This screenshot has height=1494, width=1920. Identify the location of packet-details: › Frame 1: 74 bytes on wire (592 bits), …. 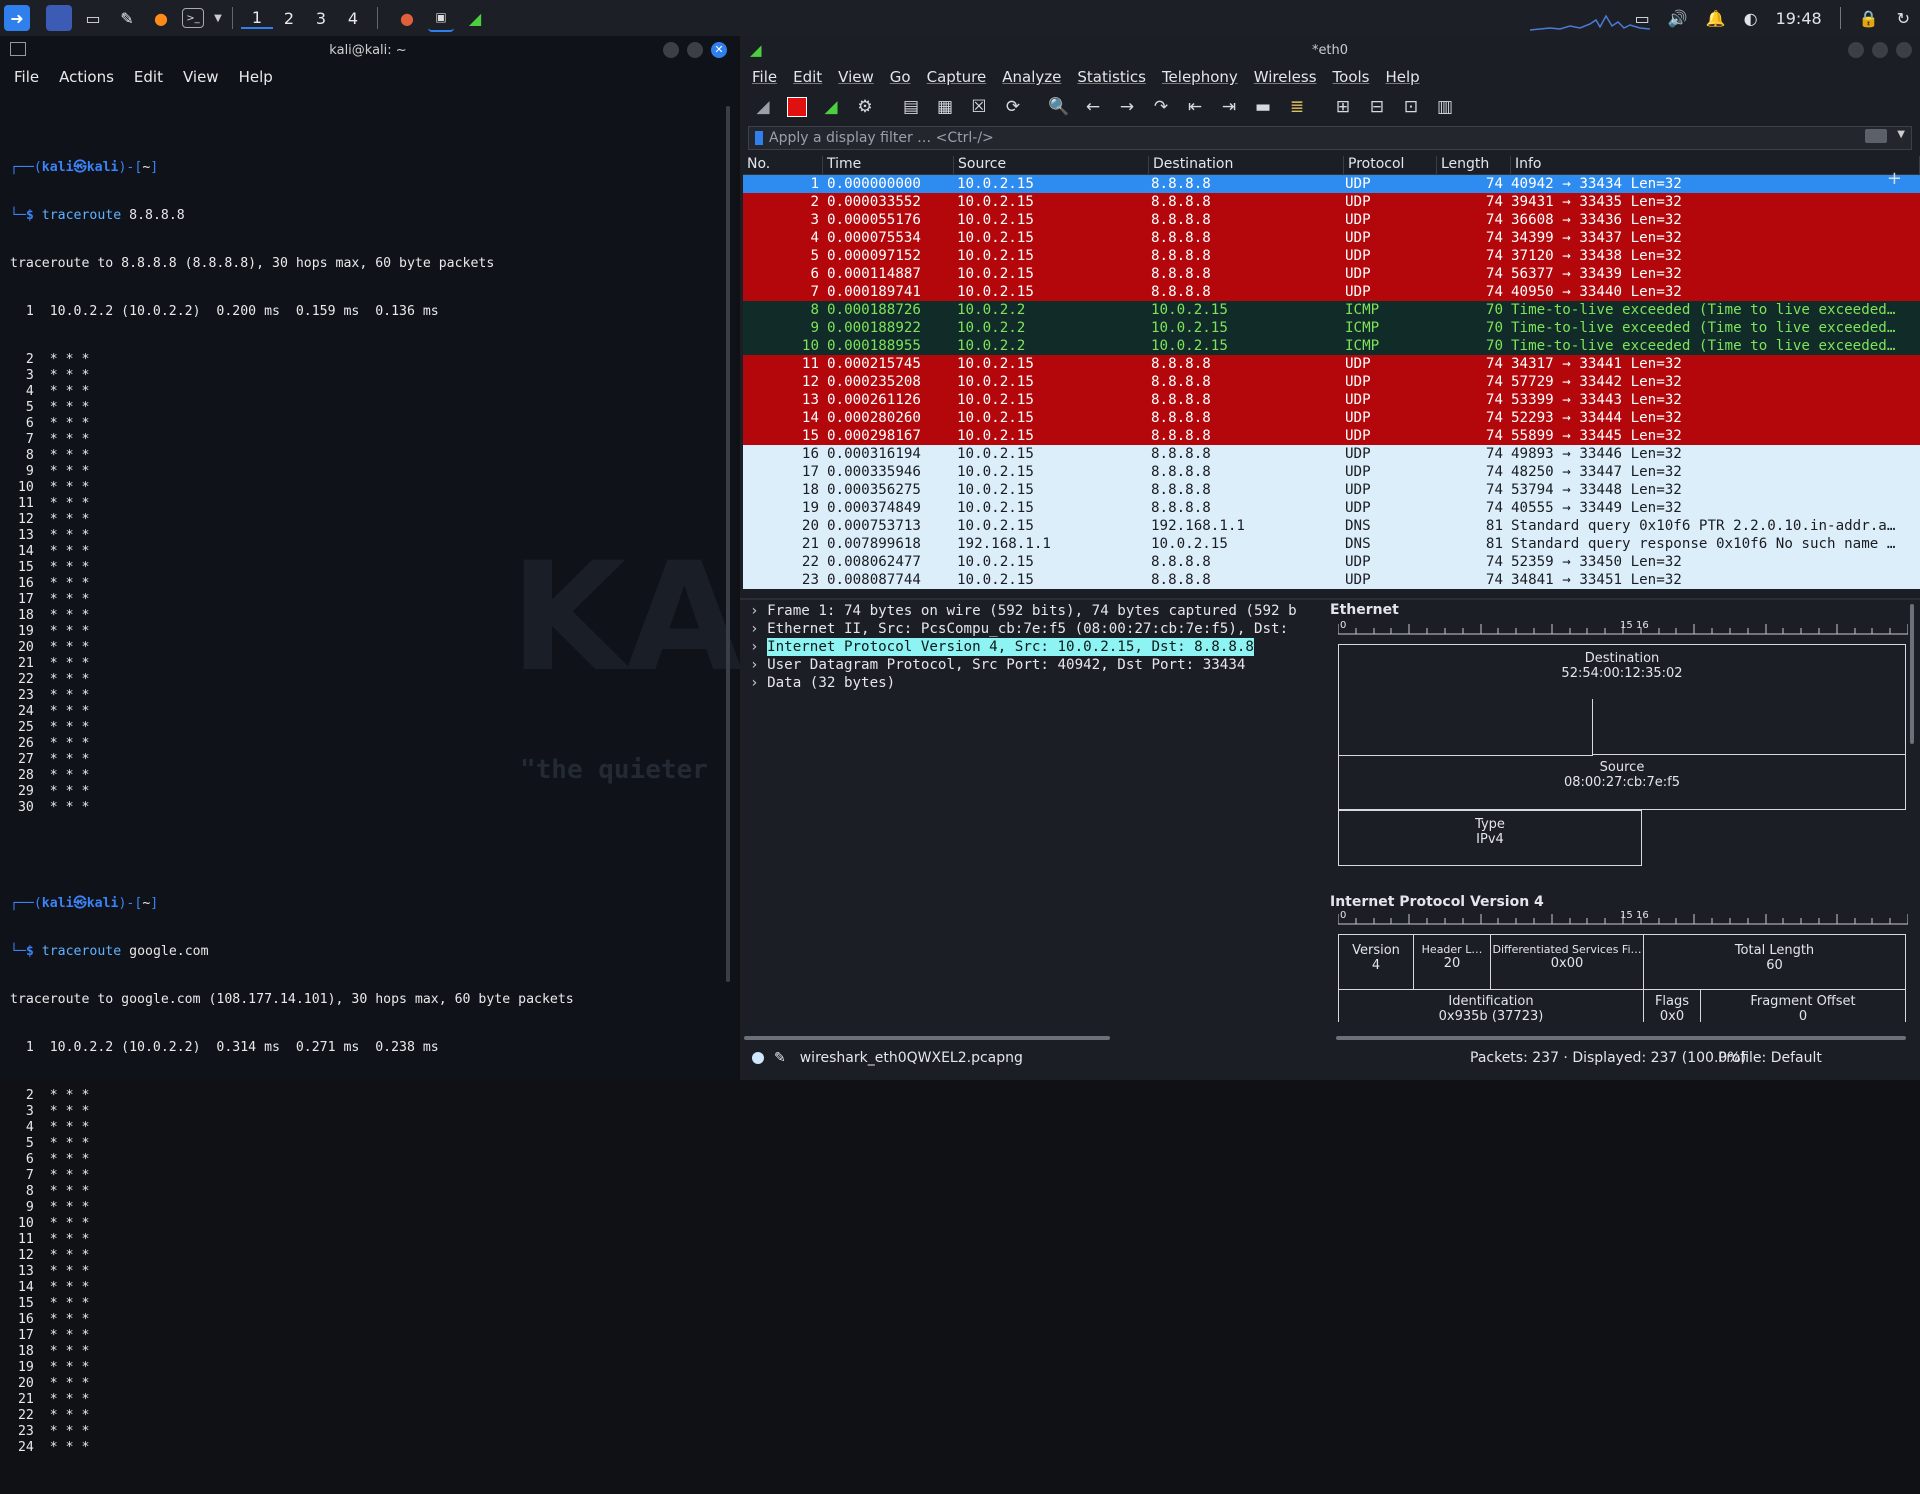
(1034, 792).